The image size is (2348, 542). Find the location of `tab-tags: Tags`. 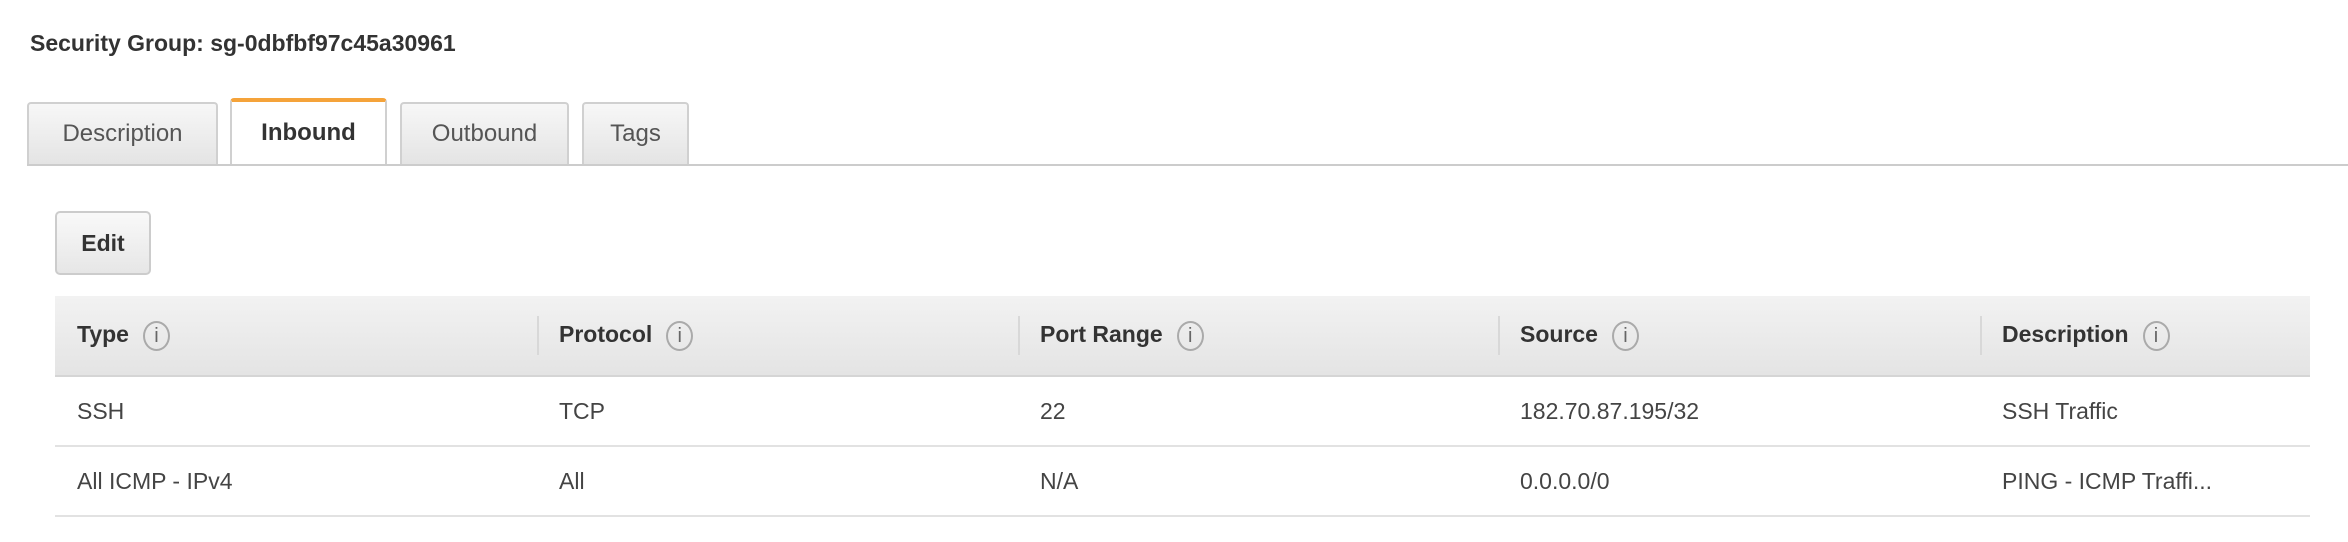

tab-tags: Tags is located at coordinates (635, 133).